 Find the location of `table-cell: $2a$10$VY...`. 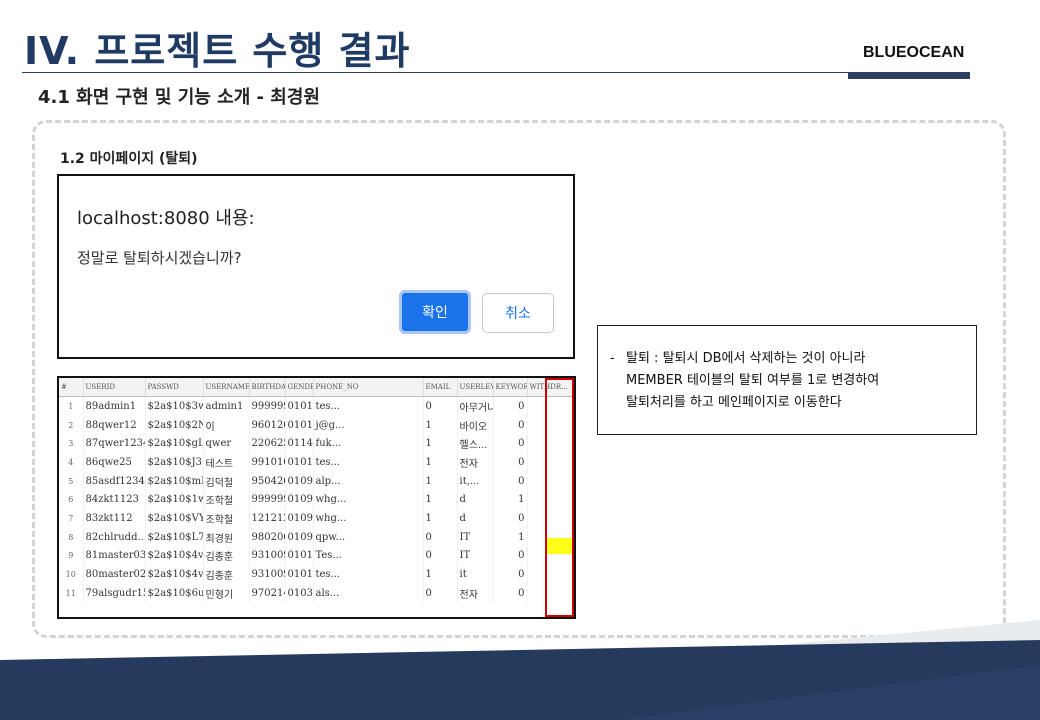

table-cell: $2a$10$VY... is located at coordinates (174, 518).